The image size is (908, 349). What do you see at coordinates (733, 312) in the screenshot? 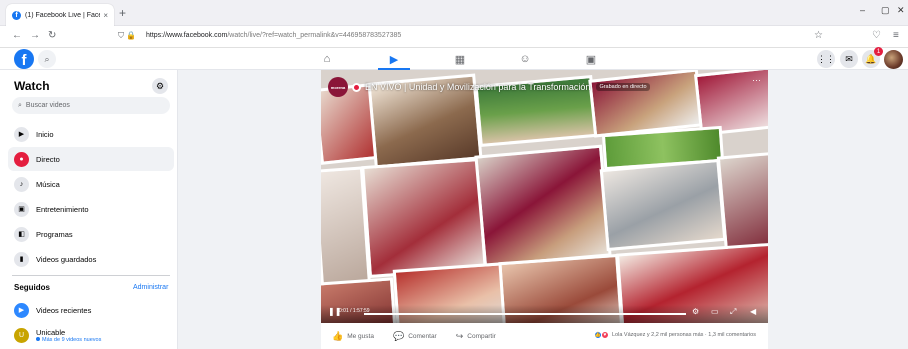
I see `fullscreen-icon: ⤢` at bounding box center [733, 312].